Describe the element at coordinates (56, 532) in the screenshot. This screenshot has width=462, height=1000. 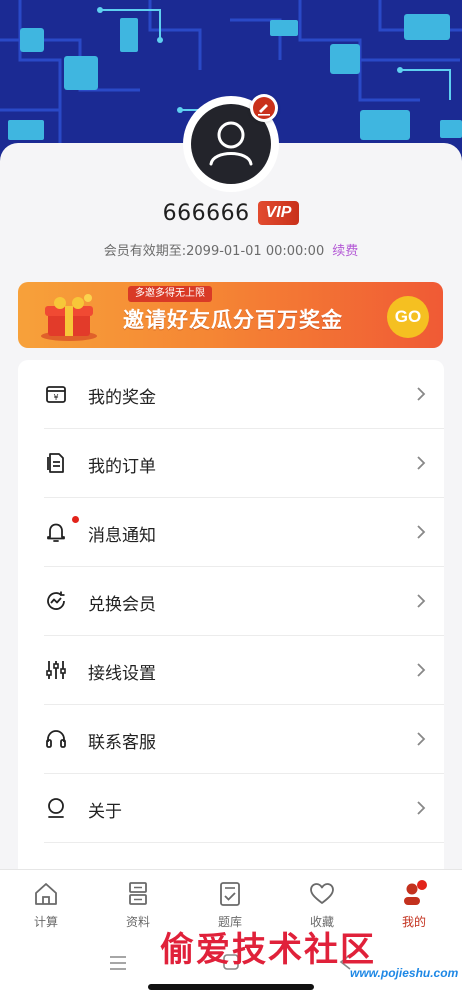
I see `bell-icon` at that location.